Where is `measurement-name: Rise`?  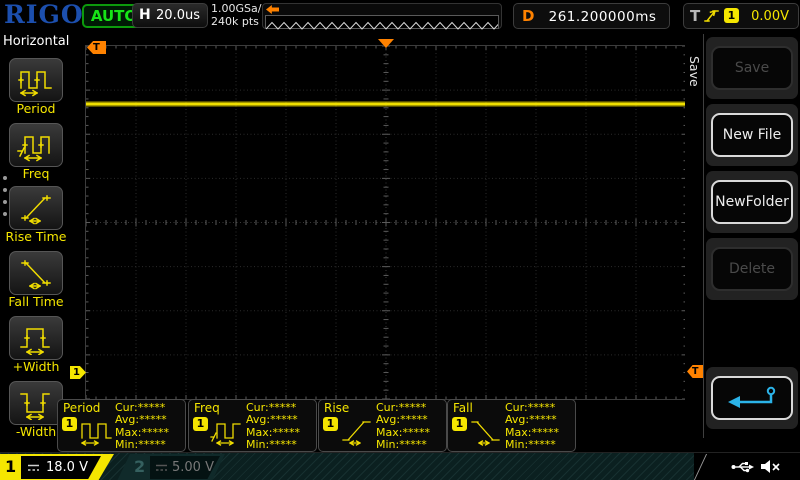
measurement-name: Rise is located at coordinates (337, 408).